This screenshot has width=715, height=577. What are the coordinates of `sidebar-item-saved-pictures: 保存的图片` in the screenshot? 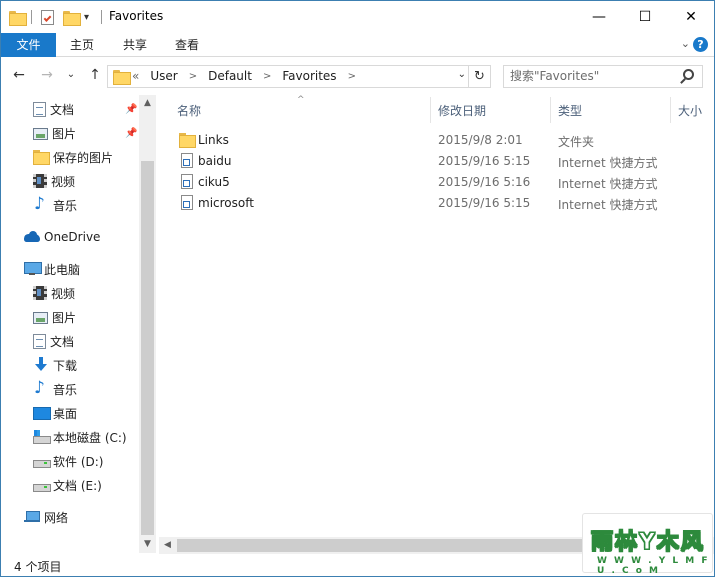 It's located at (86, 157).